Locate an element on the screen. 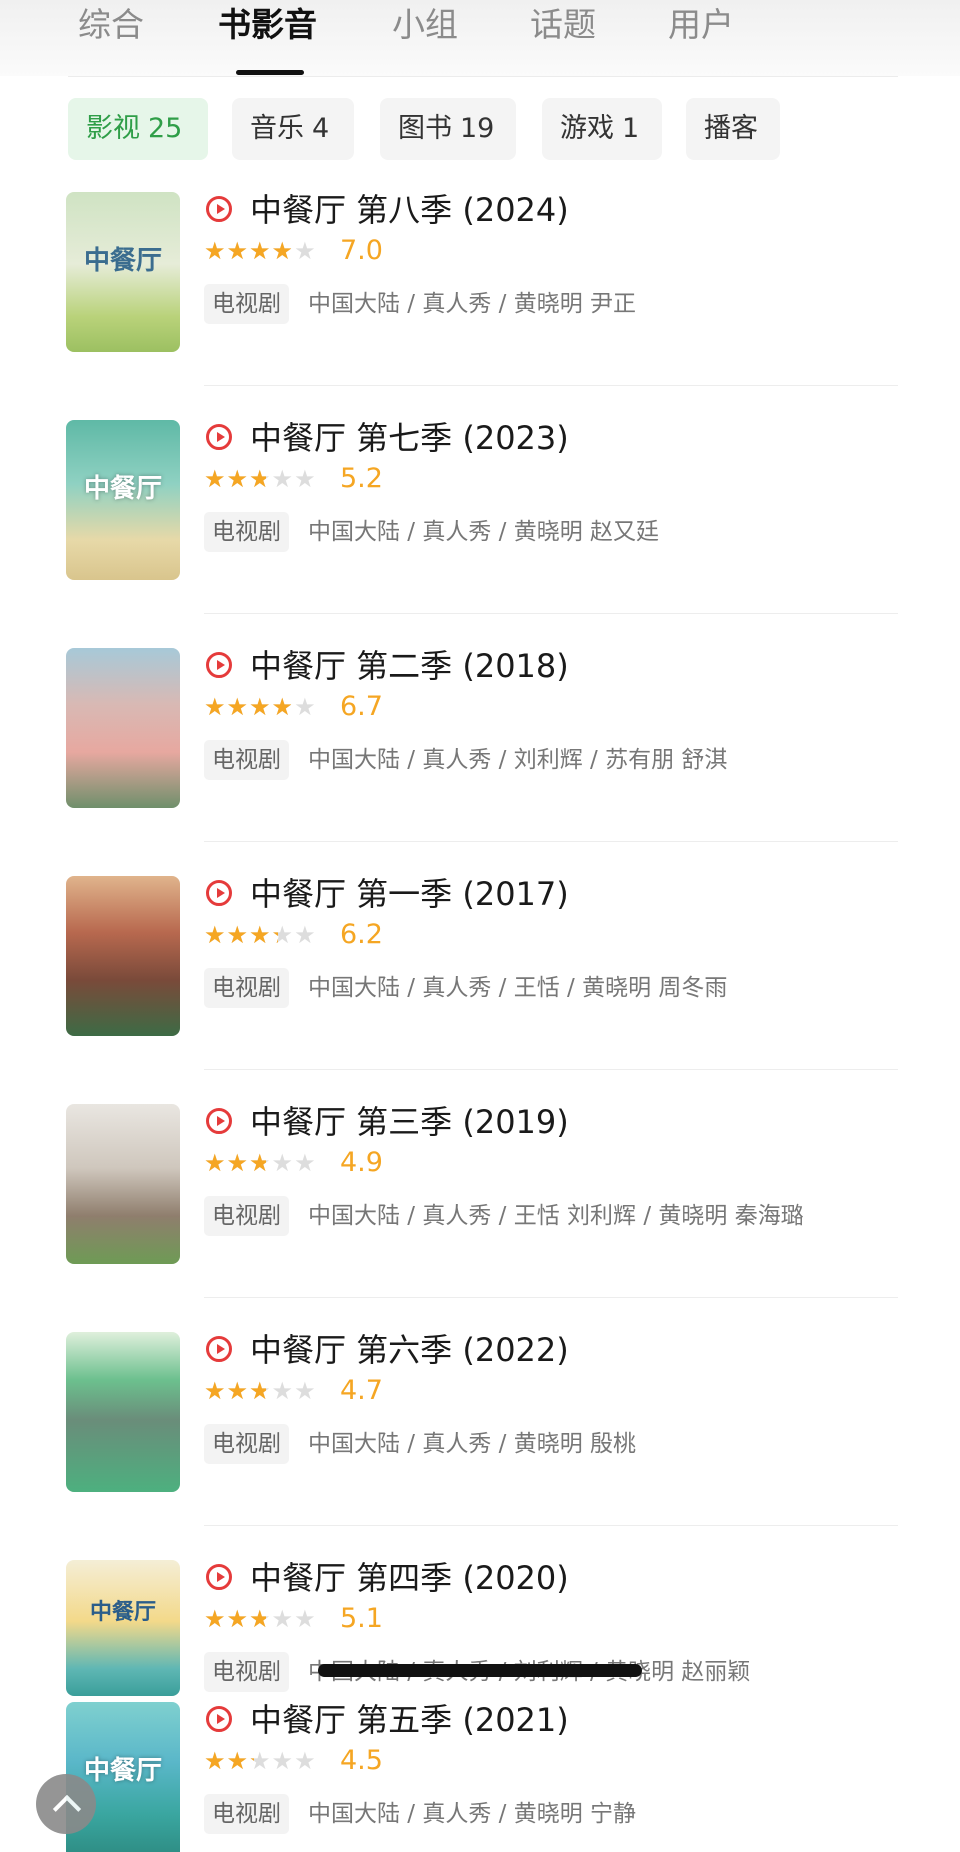  rating-score: 5.1 is located at coordinates (361, 1618).